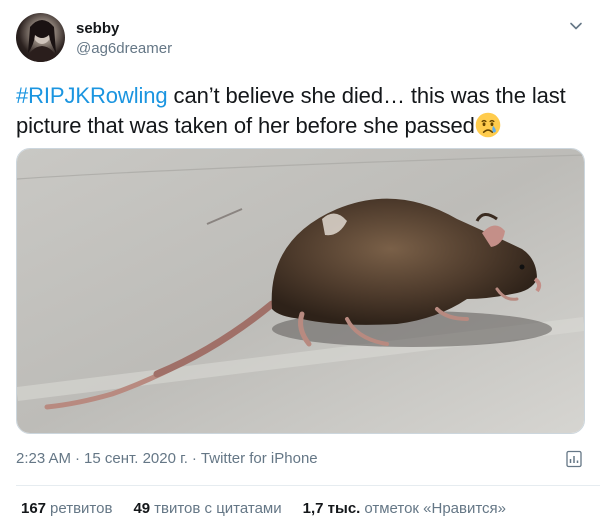 Image resolution: width=600 pixels, height=531 pixels. I want to click on tweet-date: 15 сент. 2020 г., so click(136, 458).